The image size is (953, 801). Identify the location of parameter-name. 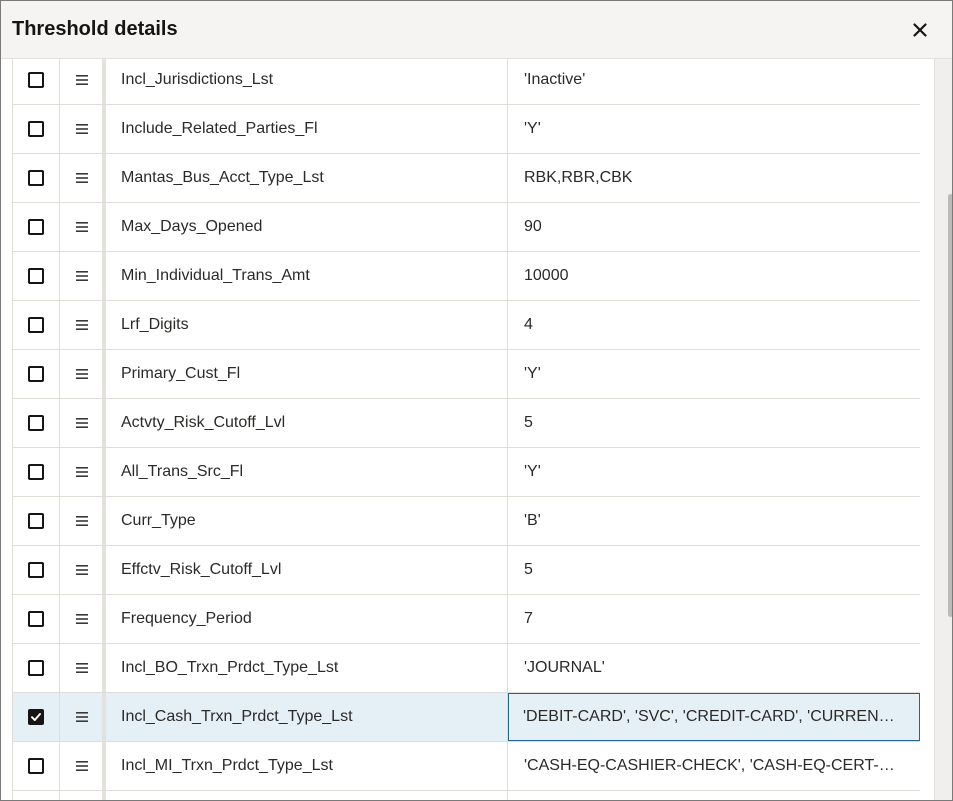
(307, 795).